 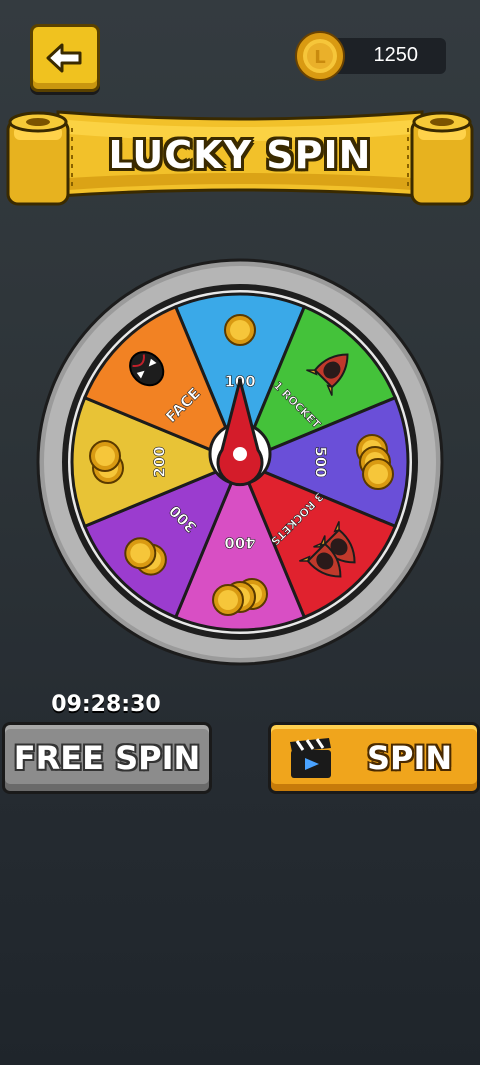 I want to click on wheel-segment-label: 500, so click(x=321, y=461).